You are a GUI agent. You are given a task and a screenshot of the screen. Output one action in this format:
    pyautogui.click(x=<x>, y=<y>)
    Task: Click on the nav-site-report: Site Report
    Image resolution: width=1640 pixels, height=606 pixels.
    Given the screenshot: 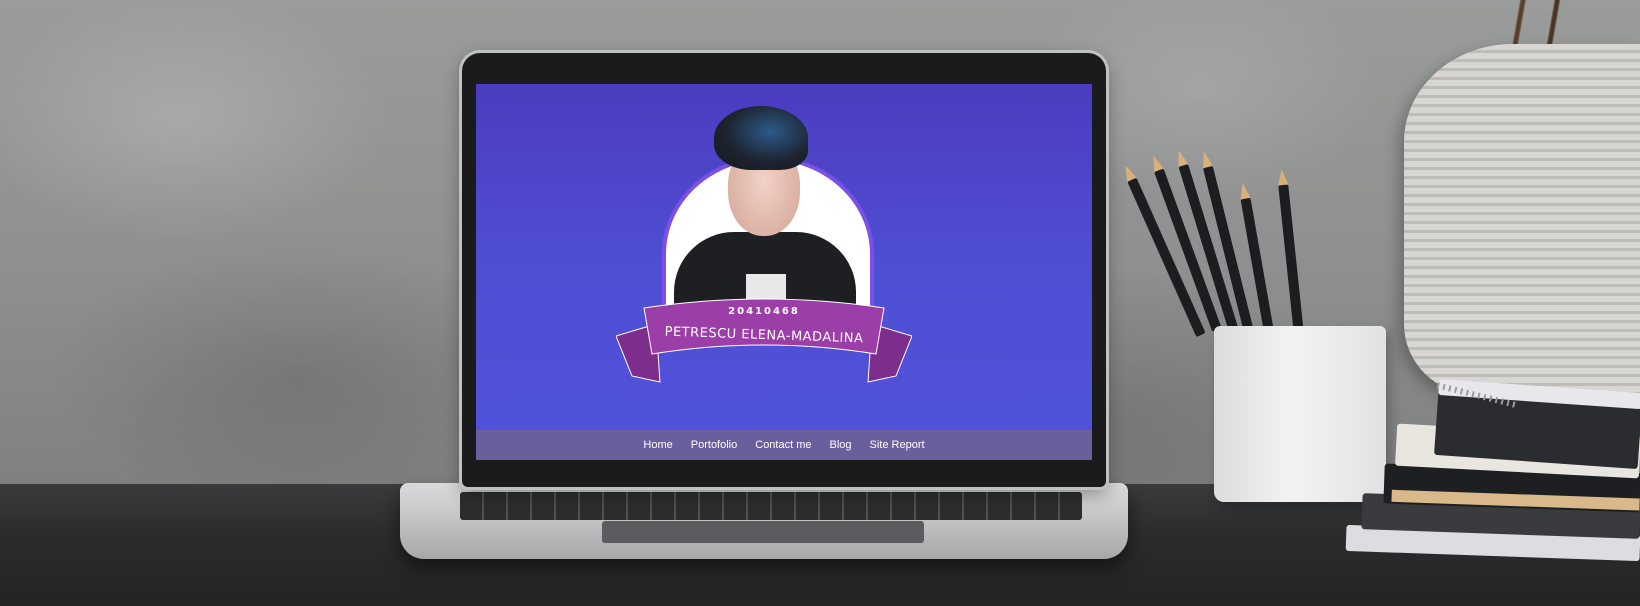 What is the action you would take?
    pyautogui.click(x=897, y=445)
    